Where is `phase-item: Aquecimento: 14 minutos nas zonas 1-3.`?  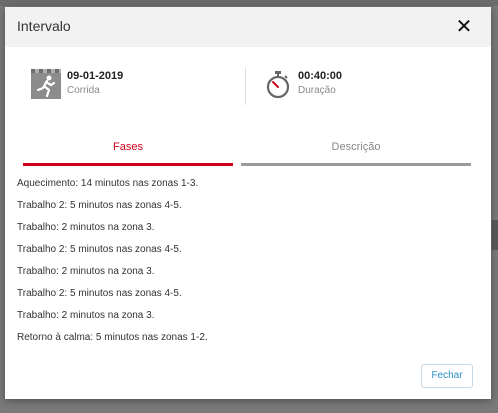
phase-item: Aquecimento: 14 minutos nas zonas 1-3. is located at coordinates (108, 183).